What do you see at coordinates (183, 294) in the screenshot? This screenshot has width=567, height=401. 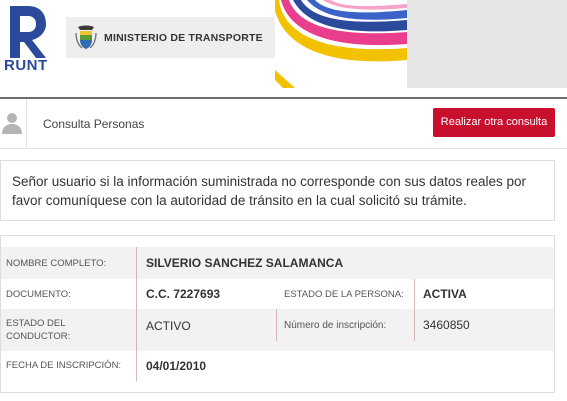 I see `documento-value: C.C. 7227693` at bounding box center [183, 294].